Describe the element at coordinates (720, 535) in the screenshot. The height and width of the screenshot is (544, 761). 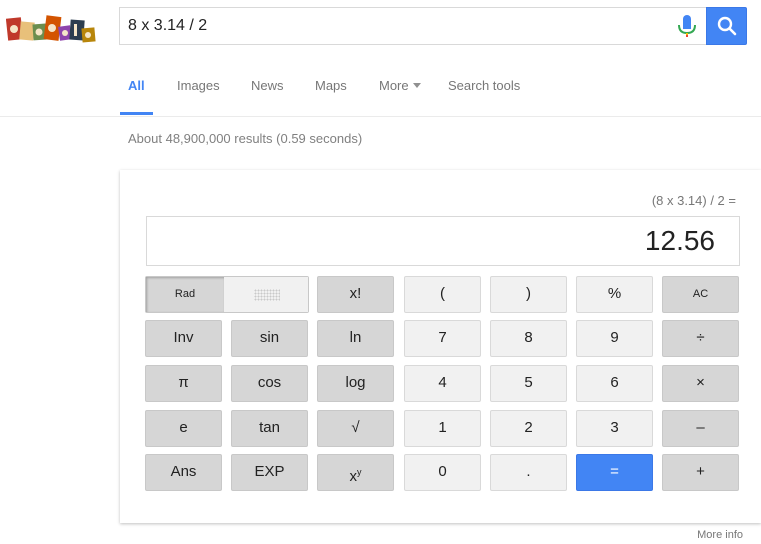
I see `more-info-link: More info` at that location.